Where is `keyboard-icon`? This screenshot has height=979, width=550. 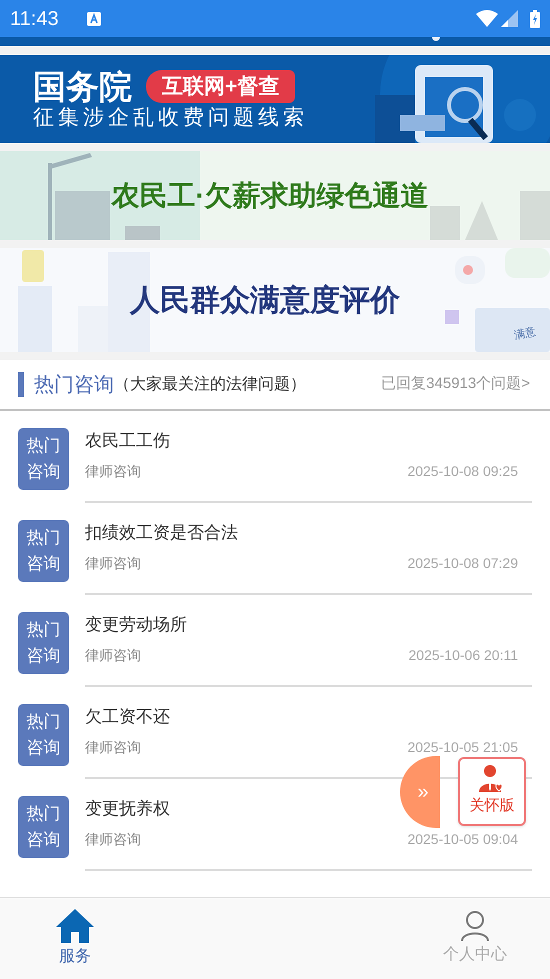
keyboard-icon is located at coordinates (93, 19).